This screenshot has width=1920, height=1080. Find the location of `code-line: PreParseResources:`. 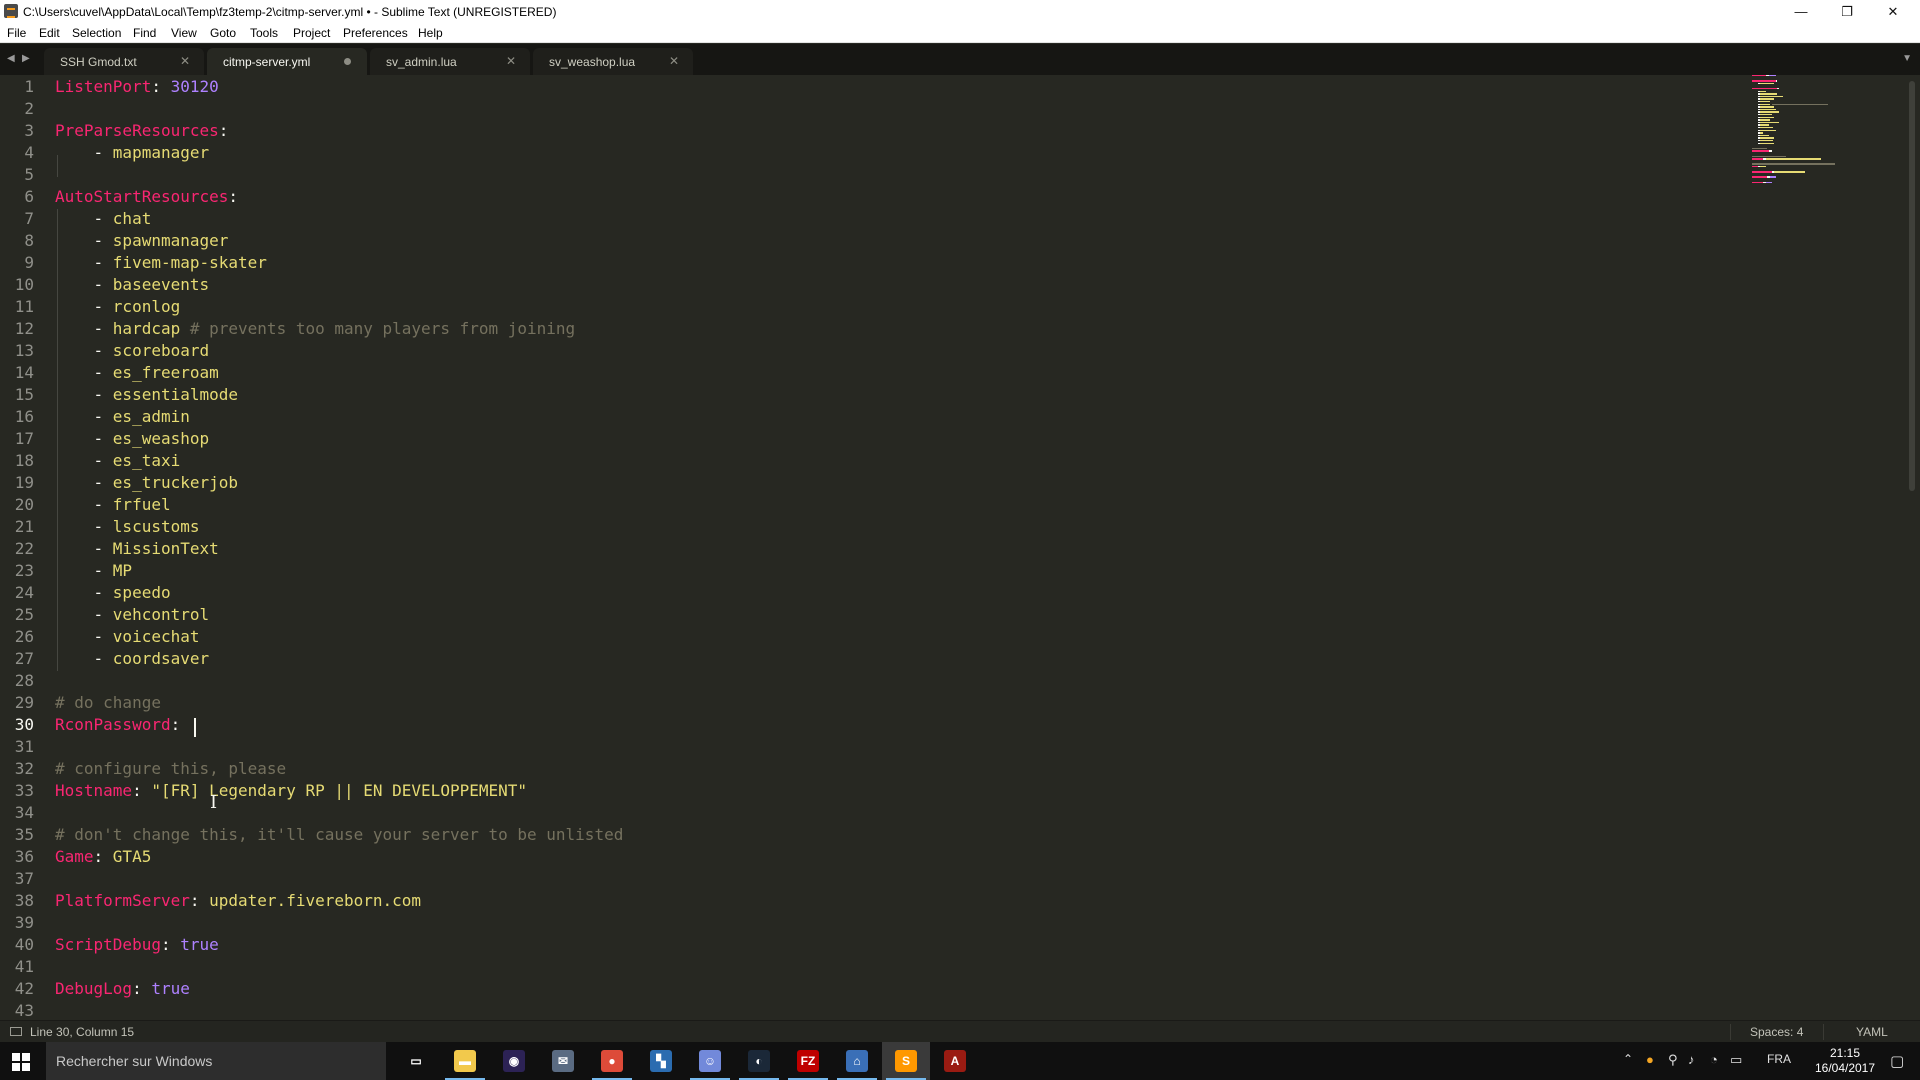

code-line: PreParseResources: is located at coordinates (141, 131).